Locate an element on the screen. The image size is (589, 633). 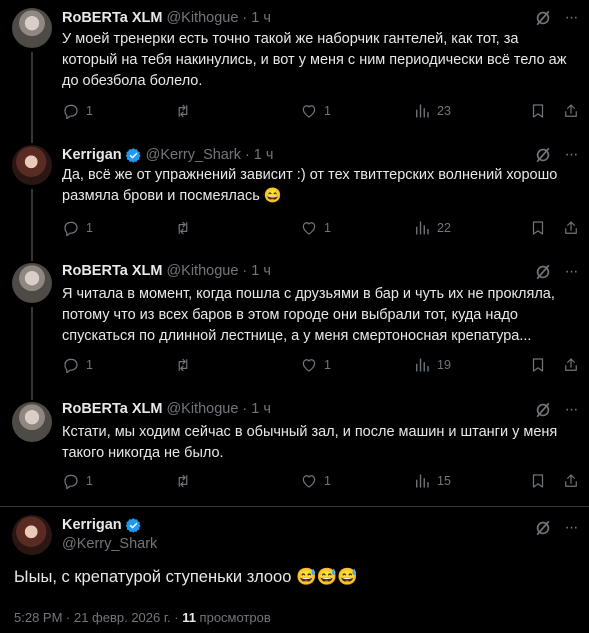
views-count: 23 is located at coordinates (444, 111).